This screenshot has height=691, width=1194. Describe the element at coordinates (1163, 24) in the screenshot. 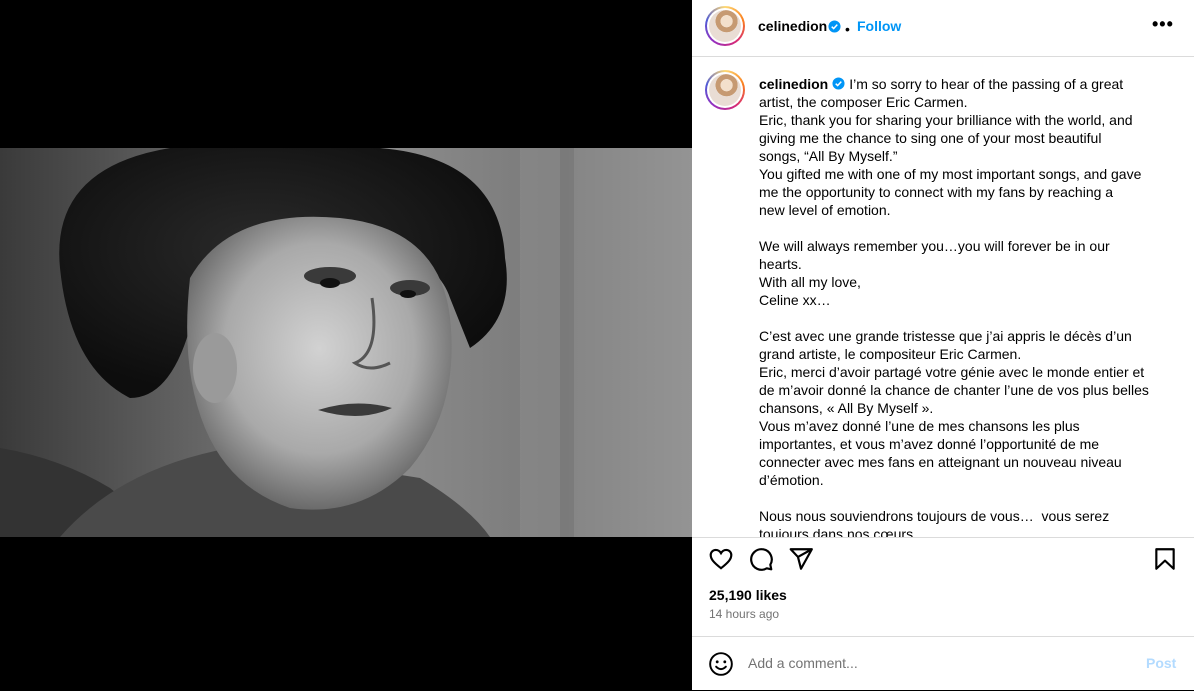

I see `more-options-icon: •••` at that location.